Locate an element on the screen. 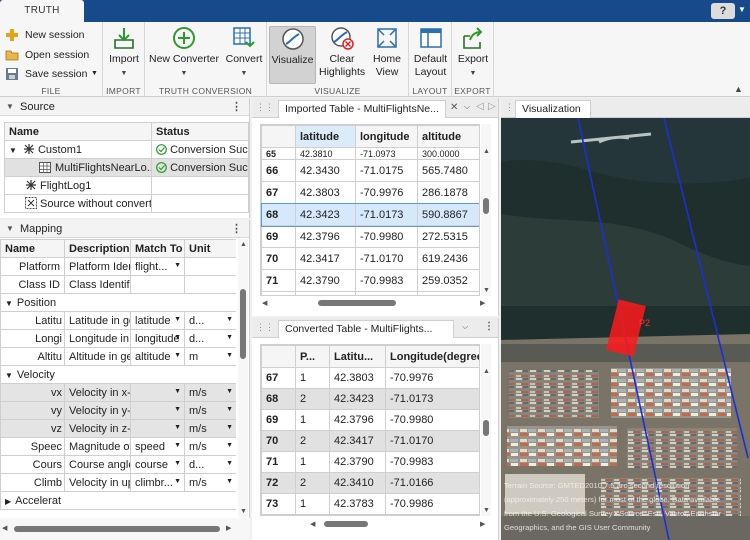 This screenshot has height=540, width=750. expand-group-icon: ▼ is located at coordinates (9, 375).